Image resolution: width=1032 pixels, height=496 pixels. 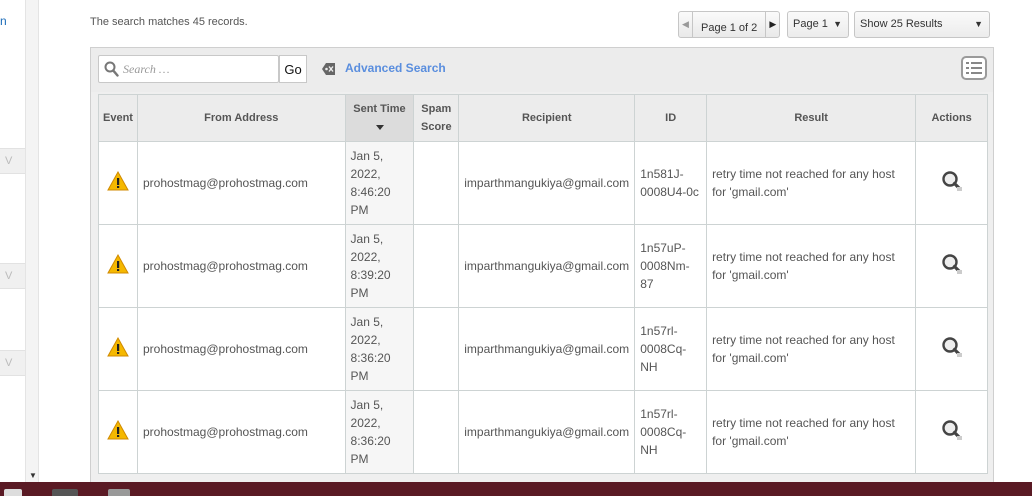 What do you see at coordinates (380, 127) in the screenshot?
I see `sort-desc-icon` at bounding box center [380, 127].